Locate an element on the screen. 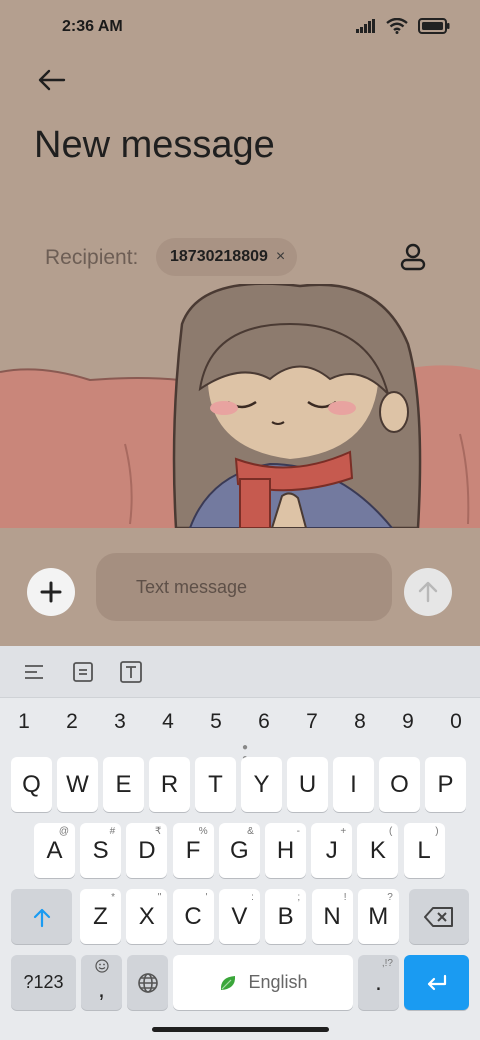  key-label: F is located at coordinates (193, 850).